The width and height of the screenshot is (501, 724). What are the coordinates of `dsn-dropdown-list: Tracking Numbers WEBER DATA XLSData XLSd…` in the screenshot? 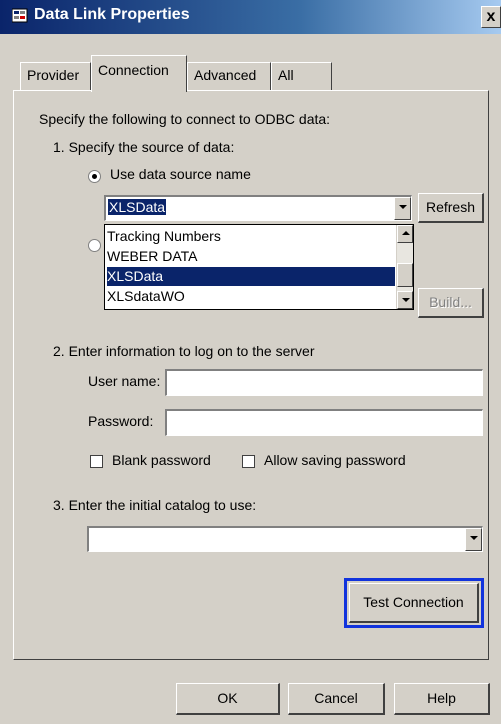 It's located at (259, 267).